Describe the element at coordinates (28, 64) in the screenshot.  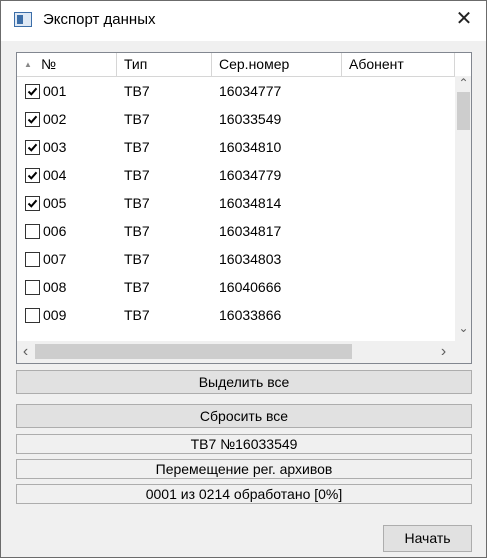
I see `sort-ascending-icon: ▲` at that location.